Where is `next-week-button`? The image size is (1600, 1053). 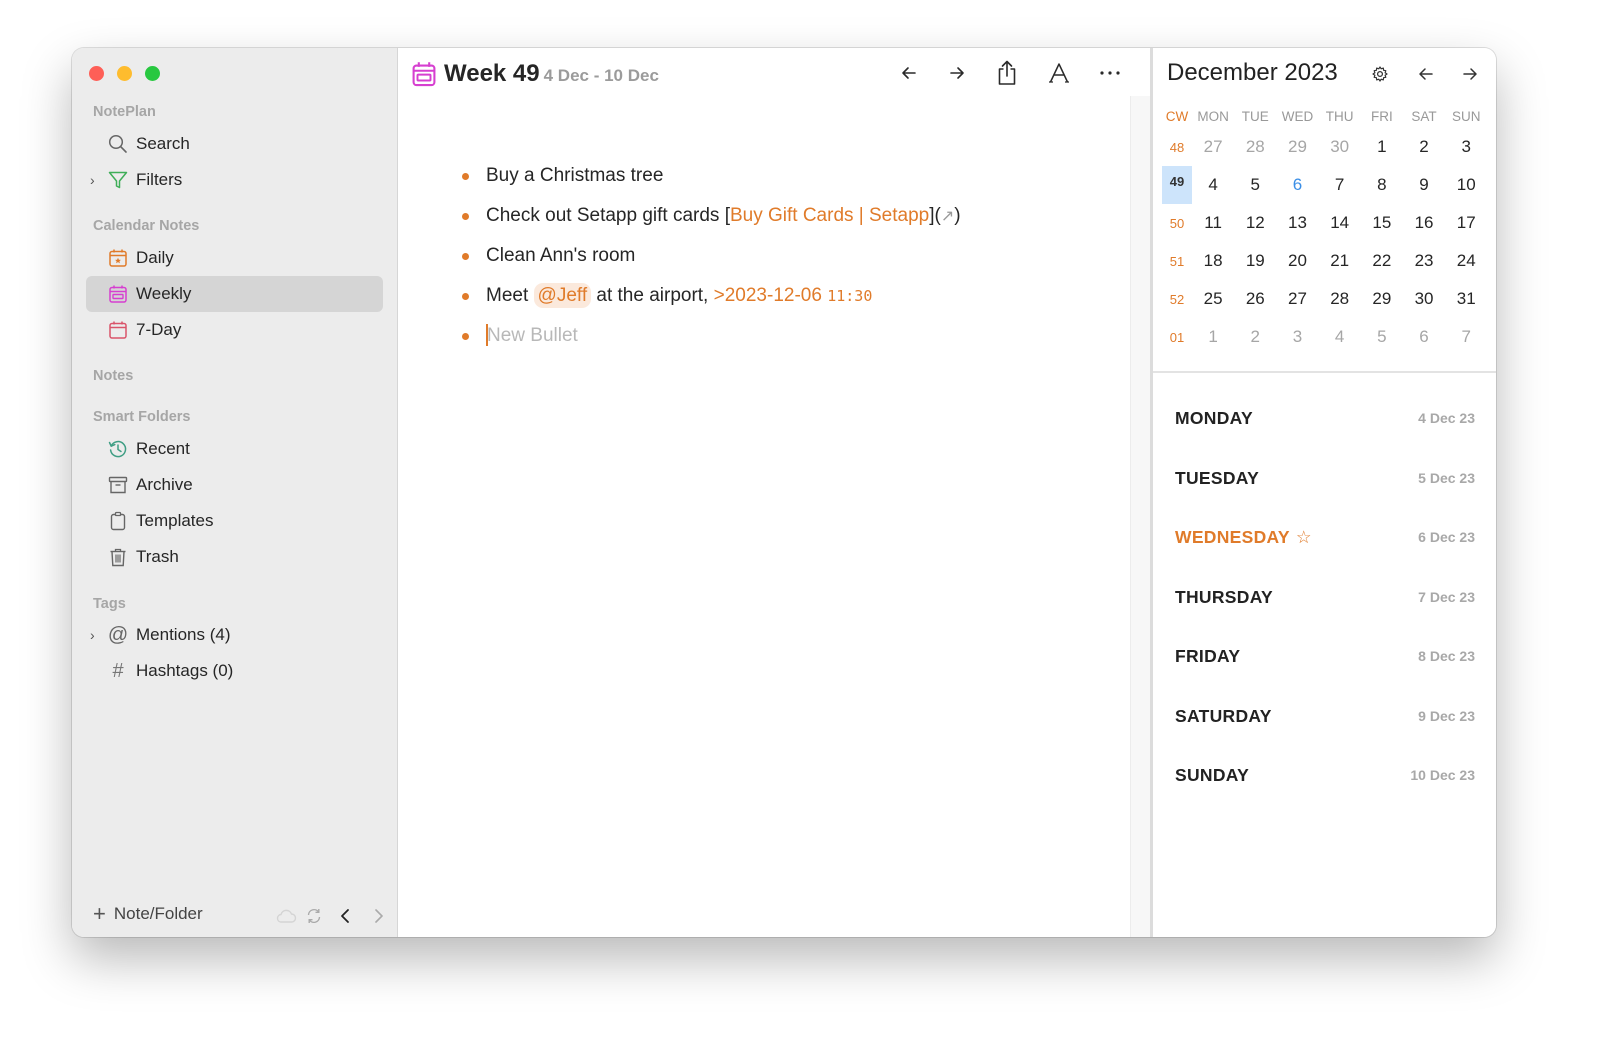
next-week-button is located at coordinates (957, 73).